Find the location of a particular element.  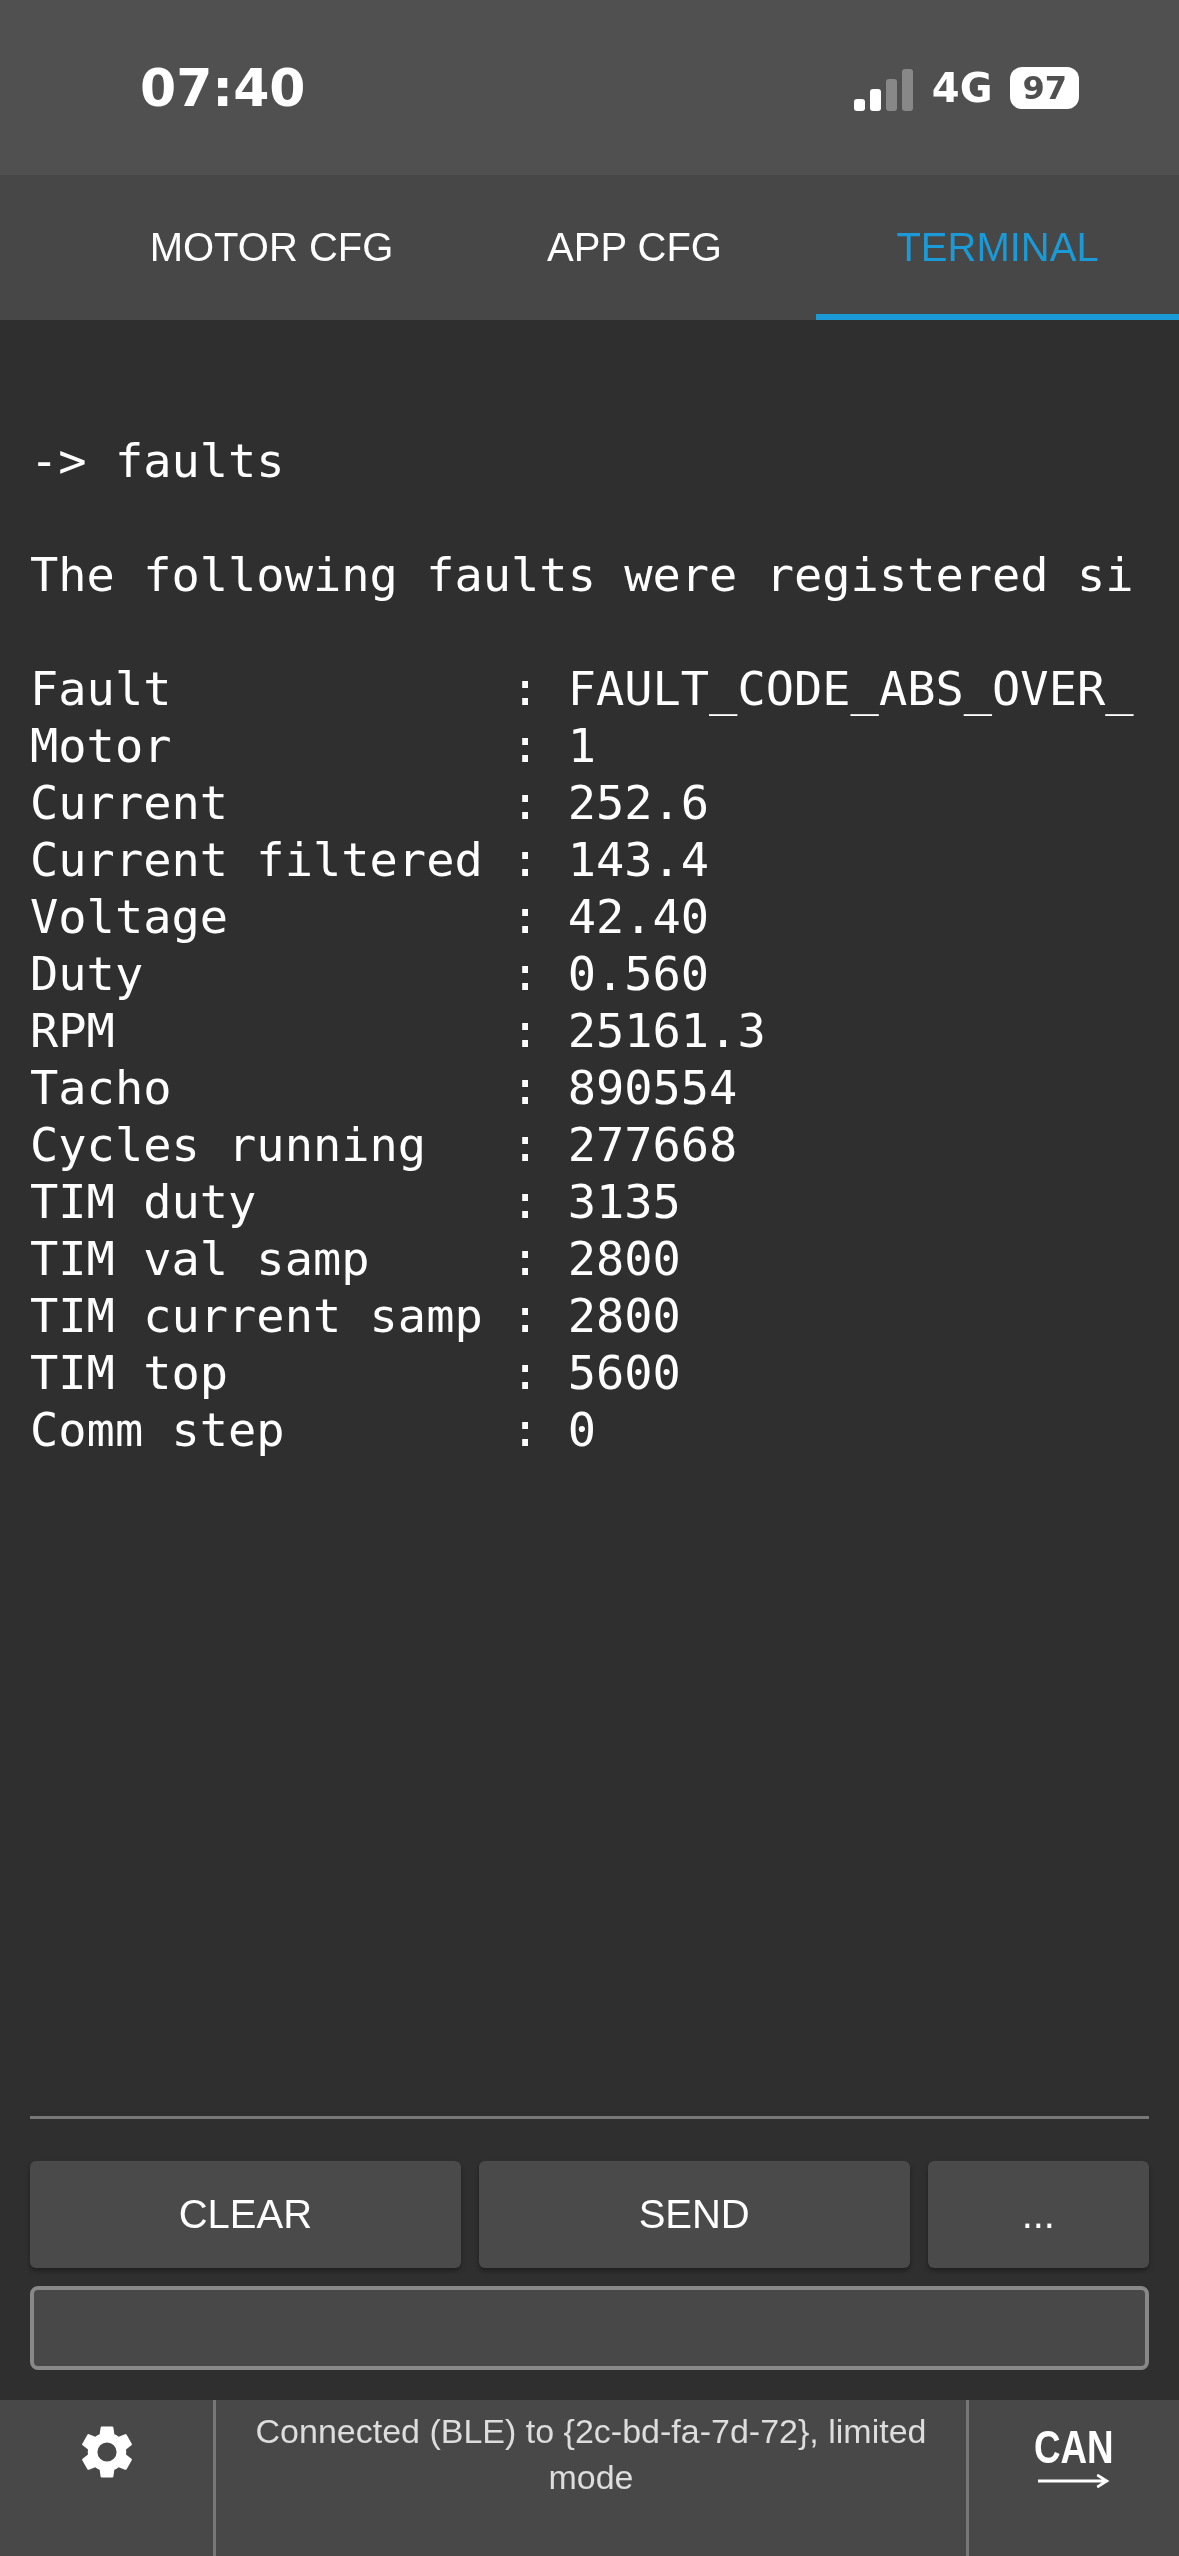

can-button: CAN is located at coordinates (1074, 2488).